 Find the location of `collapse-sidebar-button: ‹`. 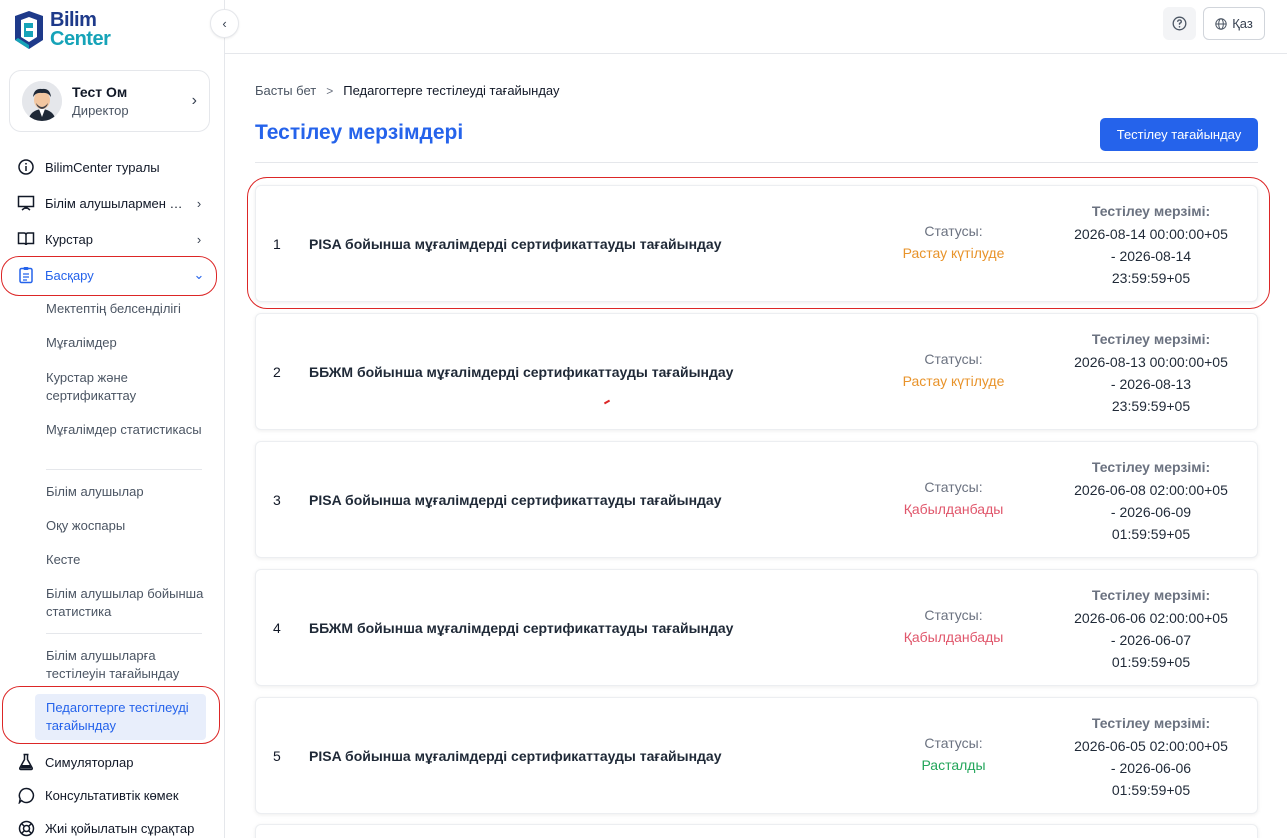

collapse-sidebar-button: ‹ is located at coordinates (224, 23).